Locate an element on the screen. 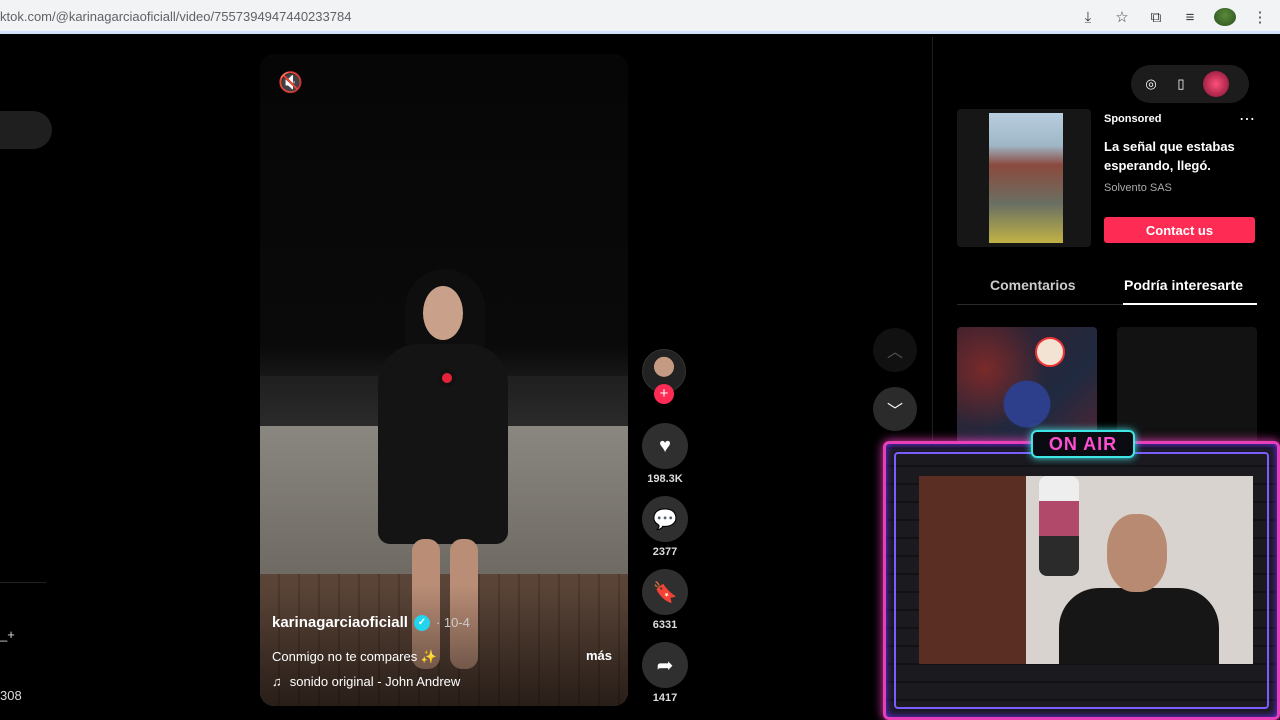 Image resolution: width=1280 pixels, height=720 pixels. panel-tabs: Comentarios Podría interesarte is located at coordinates (1107, 287).